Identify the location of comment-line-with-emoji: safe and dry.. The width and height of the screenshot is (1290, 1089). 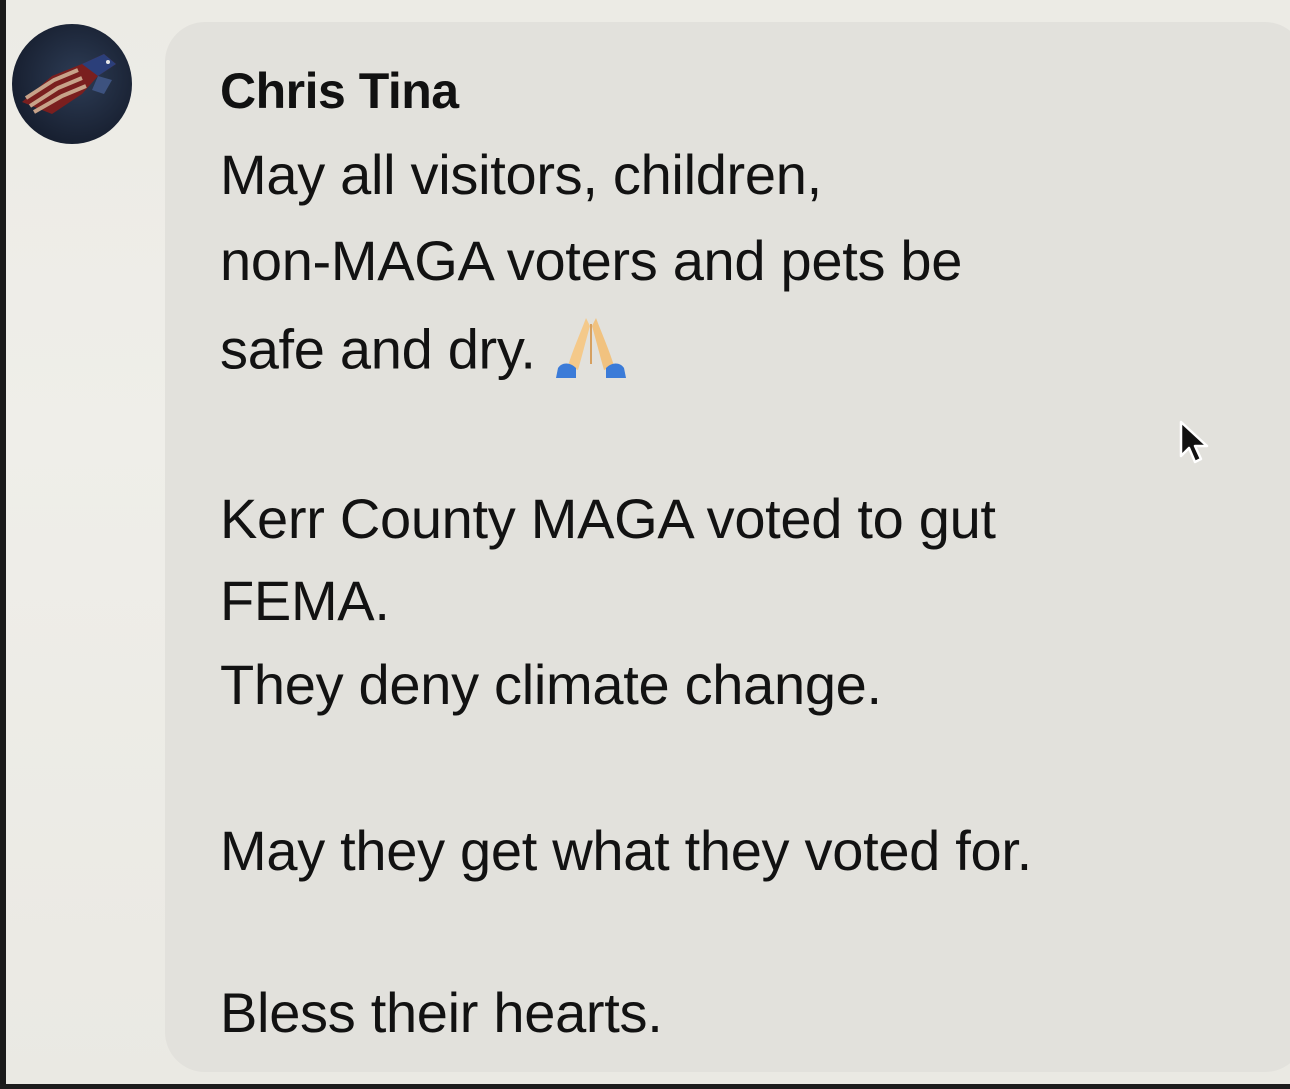
(426, 353).